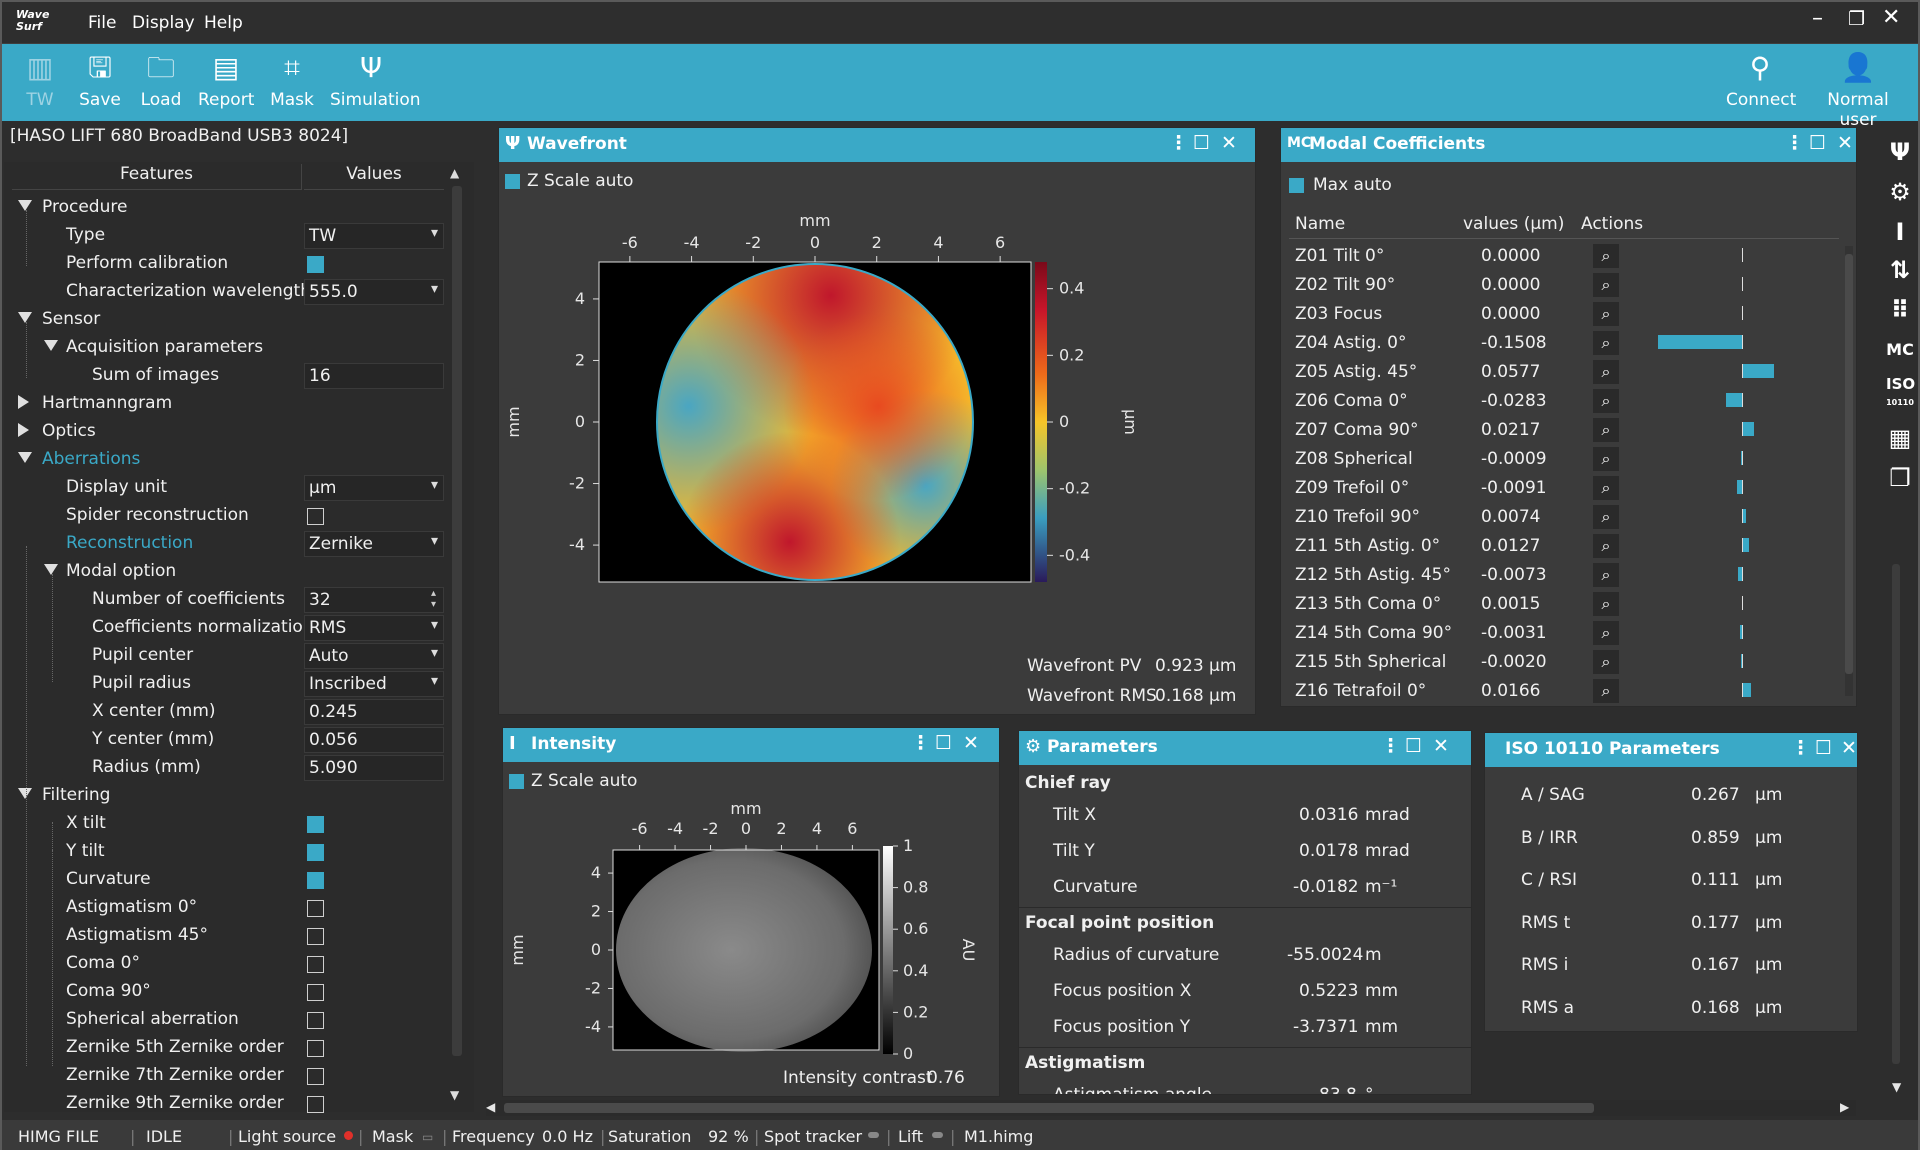  I want to click on scroll-down-icon: ▼, so click(454, 1095).